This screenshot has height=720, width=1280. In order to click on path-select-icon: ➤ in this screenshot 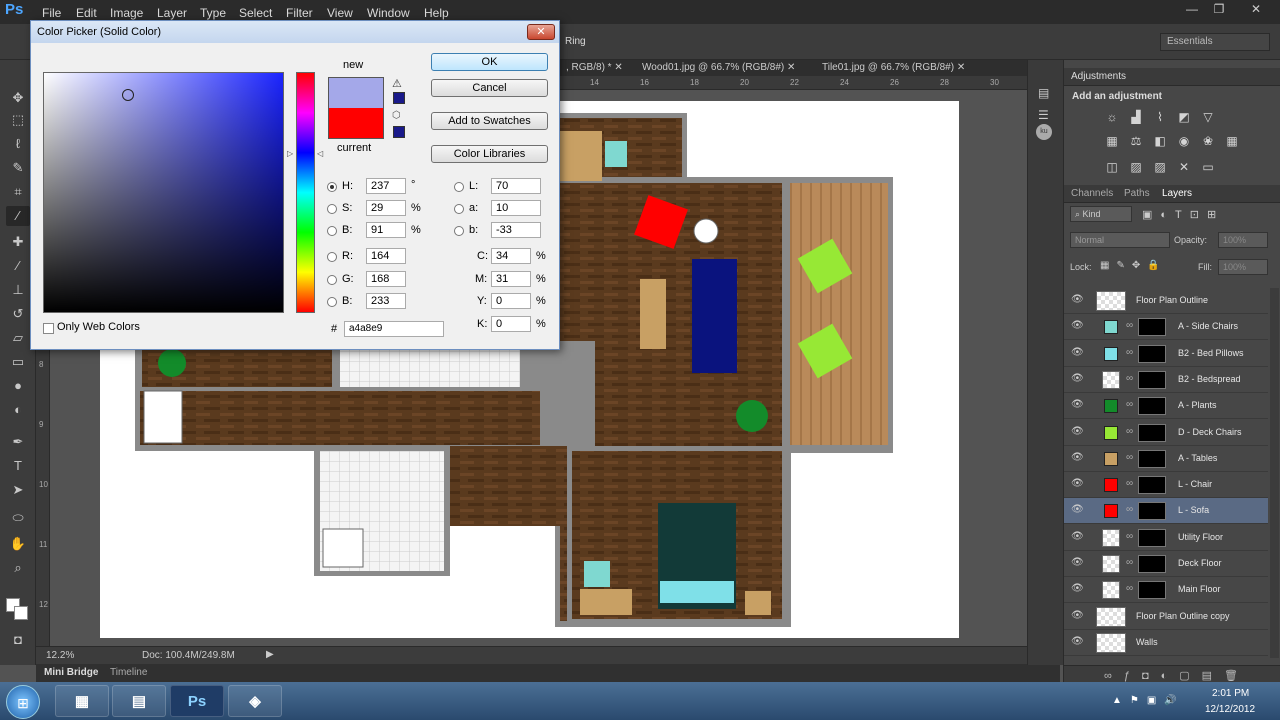, I will do `click(18, 490)`.